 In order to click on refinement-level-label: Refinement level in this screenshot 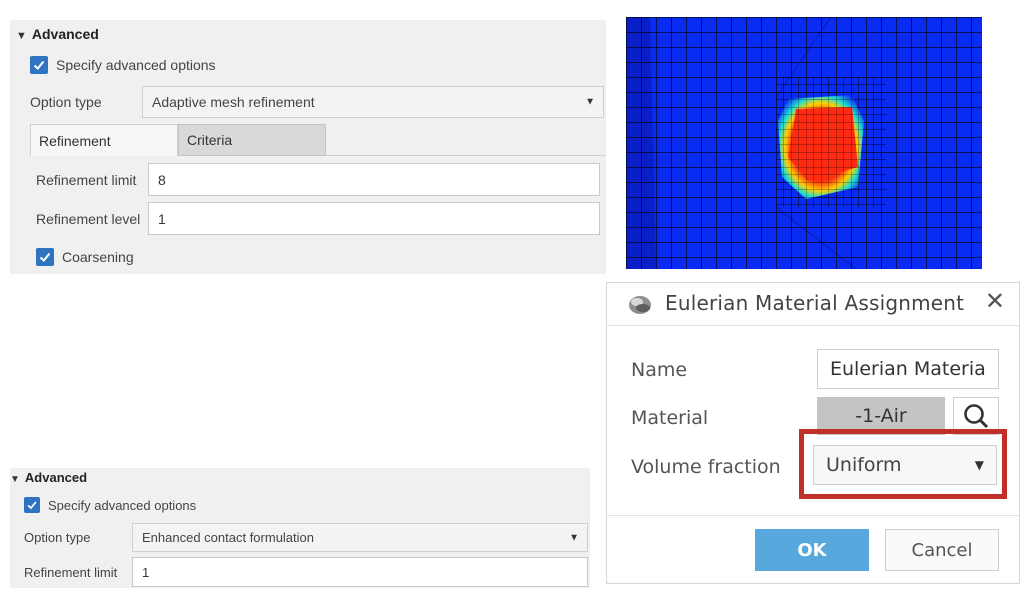, I will do `click(88, 219)`.